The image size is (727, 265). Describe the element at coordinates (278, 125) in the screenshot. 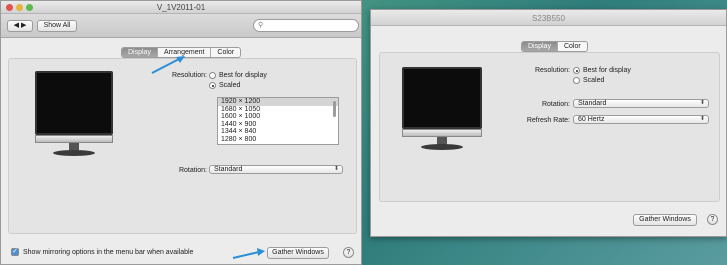

I see `resolution-item: 1440 × 900` at that location.